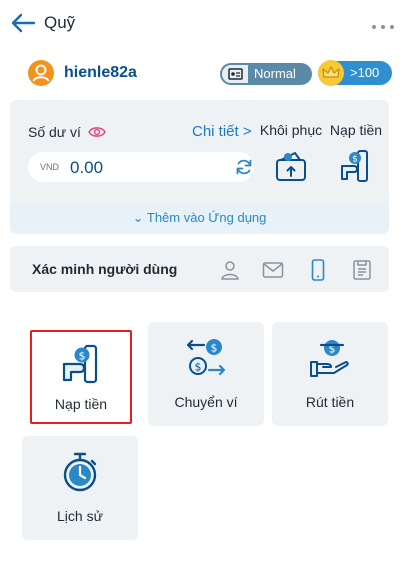  What do you see at coordinates (318, 270) in the screenshot?
I see `phone-icon` at bounding box center [318, 270].